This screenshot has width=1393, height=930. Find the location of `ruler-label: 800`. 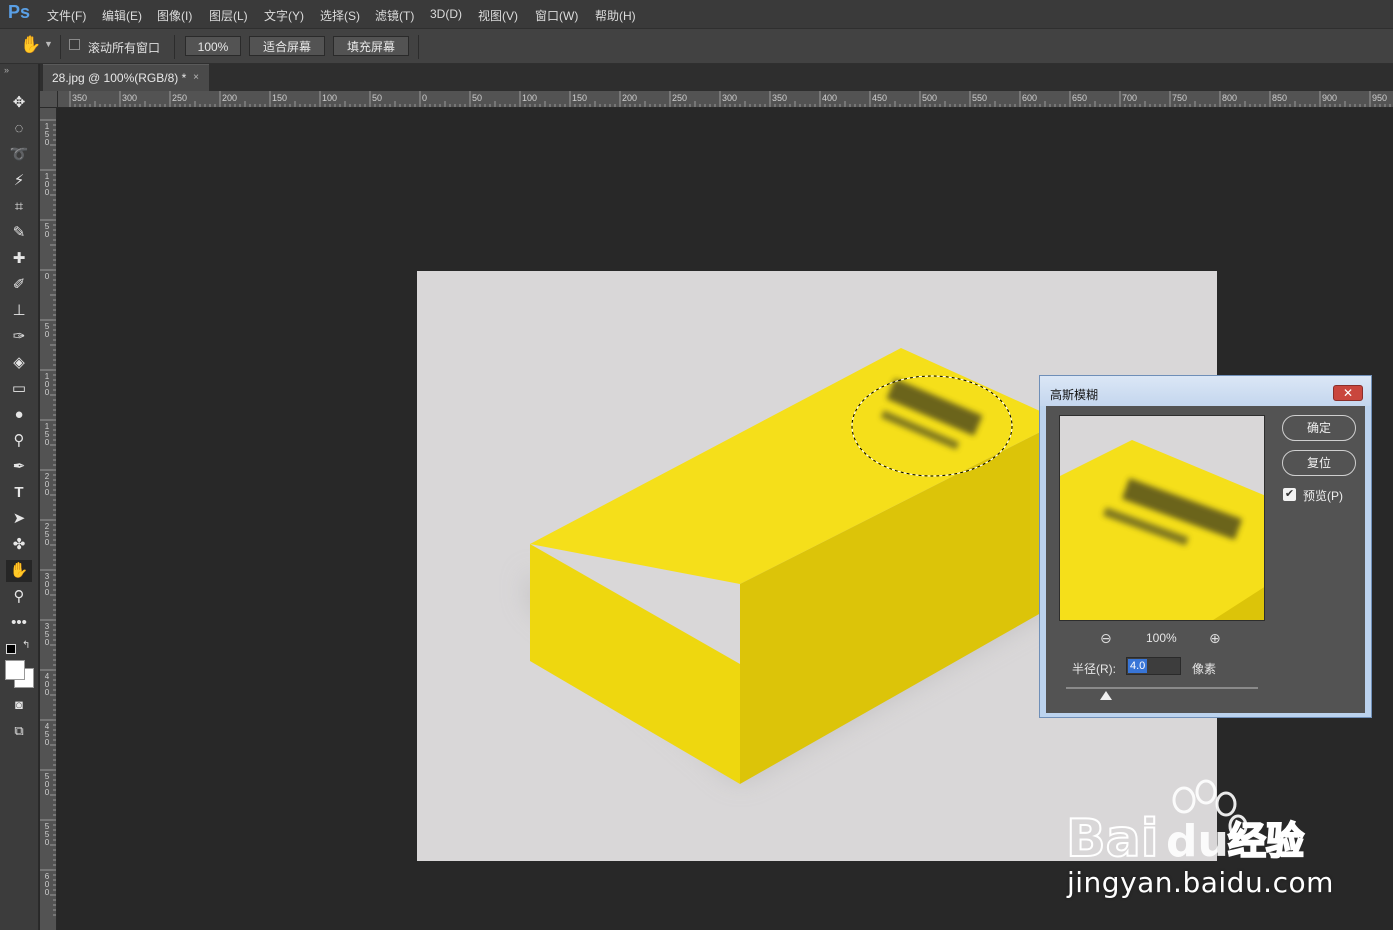

ruler-label: 800 is located at coordinates (1230, 98).